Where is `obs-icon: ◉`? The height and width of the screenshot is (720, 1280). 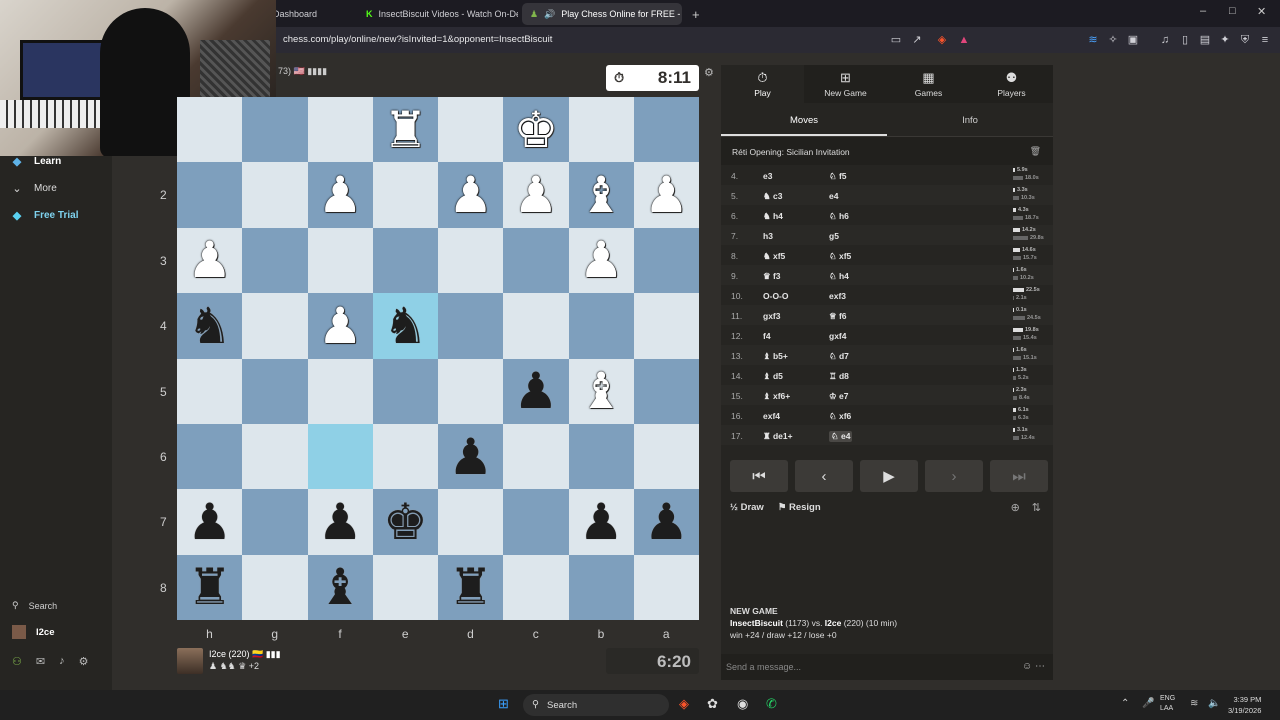
obs-icon: ◉ is located at coordinates (742, 704).